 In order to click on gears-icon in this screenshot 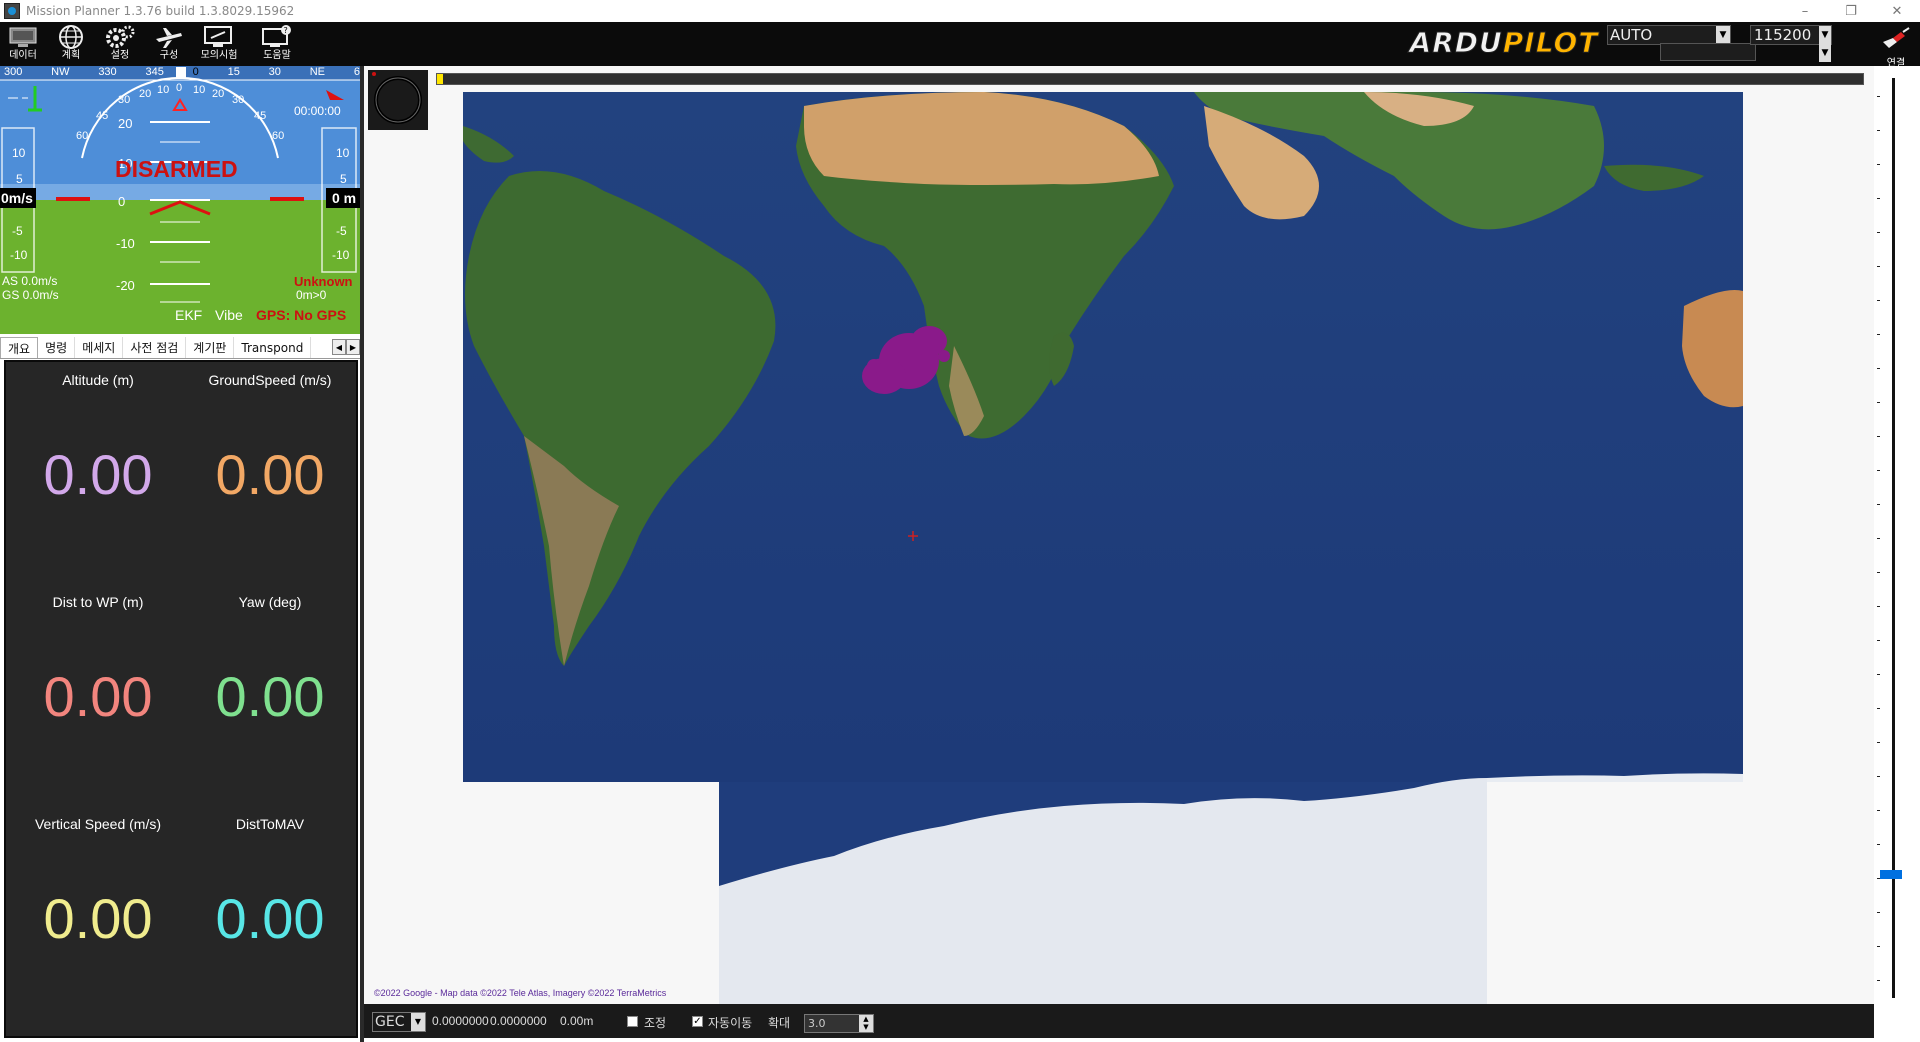, I will do `click(120, 37)`.